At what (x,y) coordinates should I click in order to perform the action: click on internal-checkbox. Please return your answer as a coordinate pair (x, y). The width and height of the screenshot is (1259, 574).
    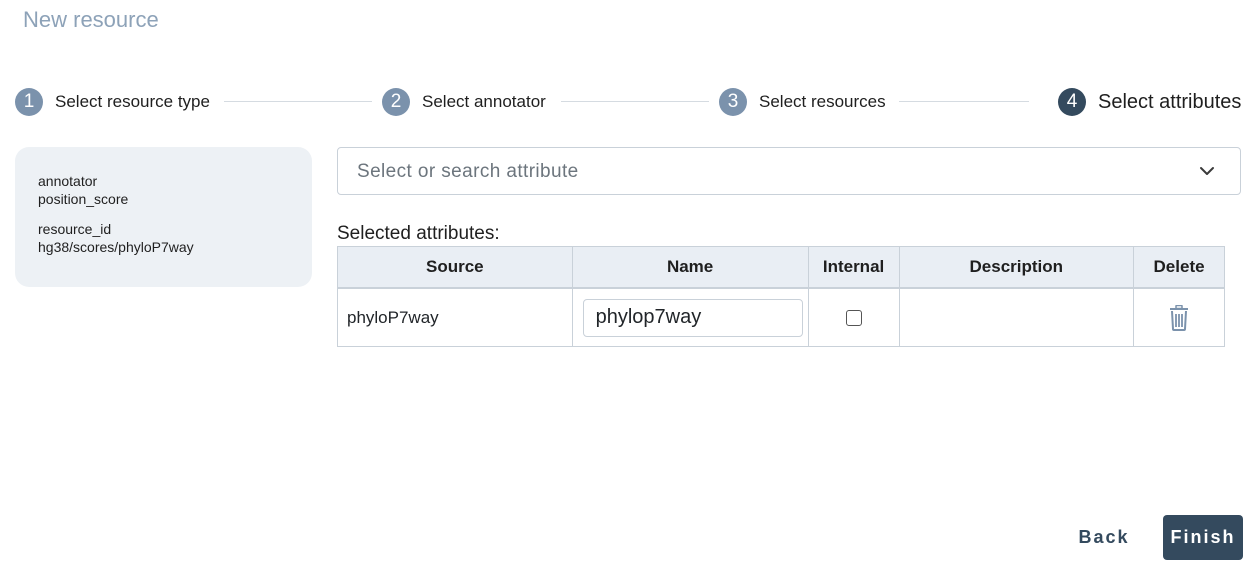
    Looking at the image, I should click on (853, 317).